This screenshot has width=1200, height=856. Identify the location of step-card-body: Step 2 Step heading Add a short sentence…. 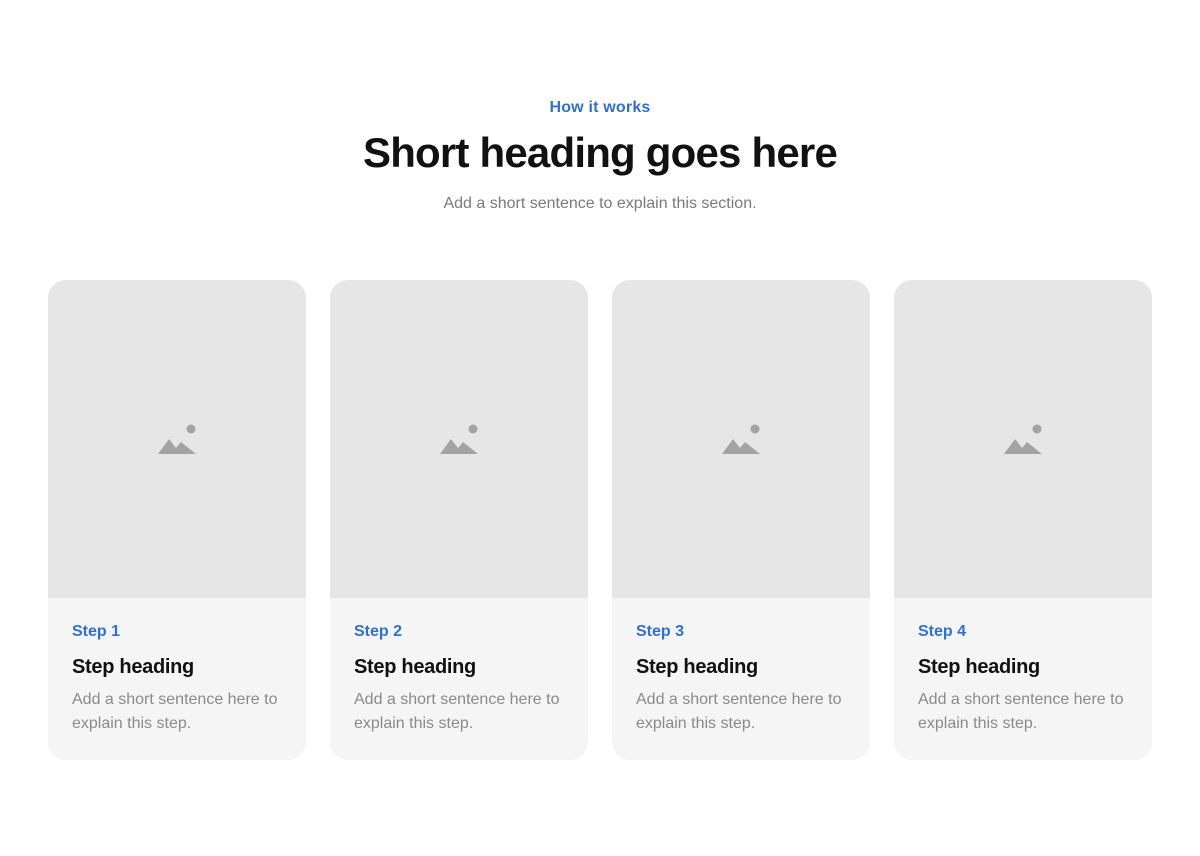
(459, 667).